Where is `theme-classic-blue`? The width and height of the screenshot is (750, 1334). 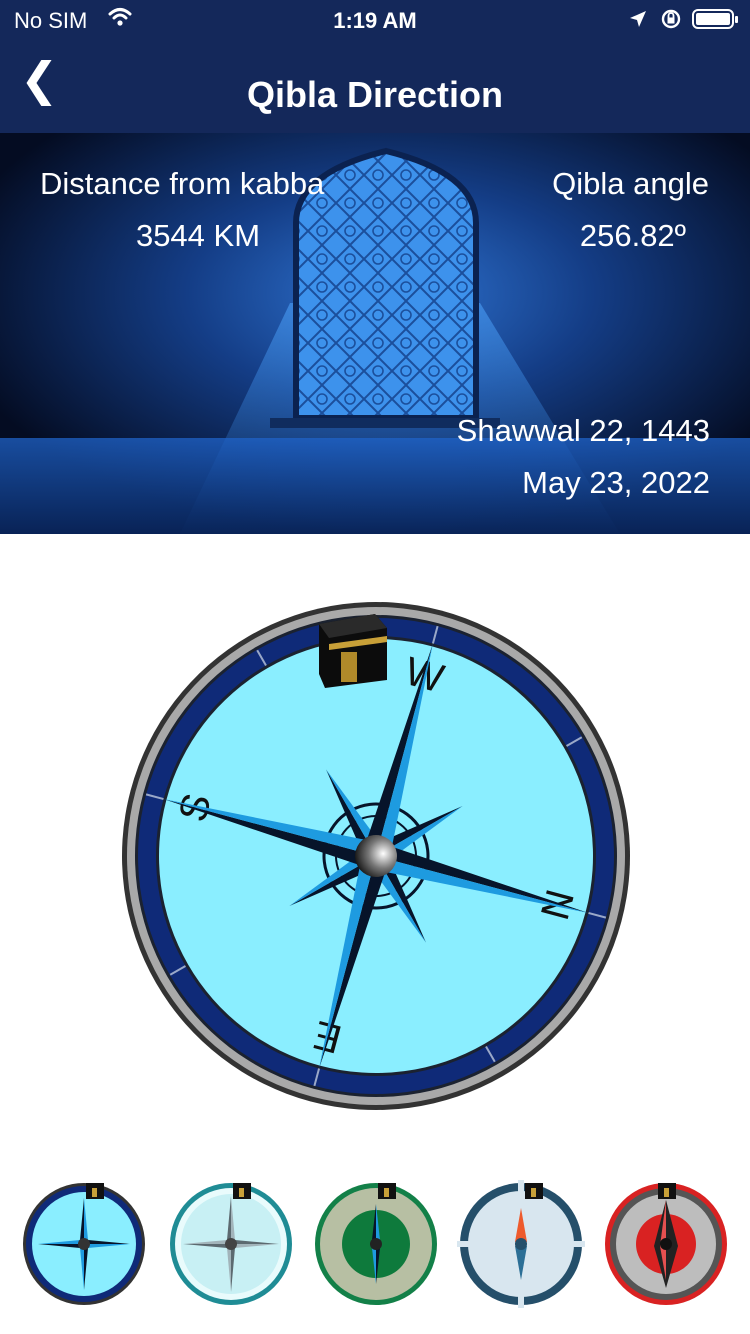
theme-classic-blue is located at coordinates (84, 1244).